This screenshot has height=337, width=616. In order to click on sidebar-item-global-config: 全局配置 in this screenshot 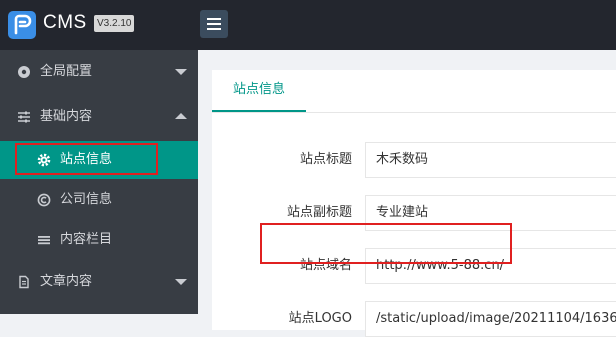, I will do `click(99, 72)`.